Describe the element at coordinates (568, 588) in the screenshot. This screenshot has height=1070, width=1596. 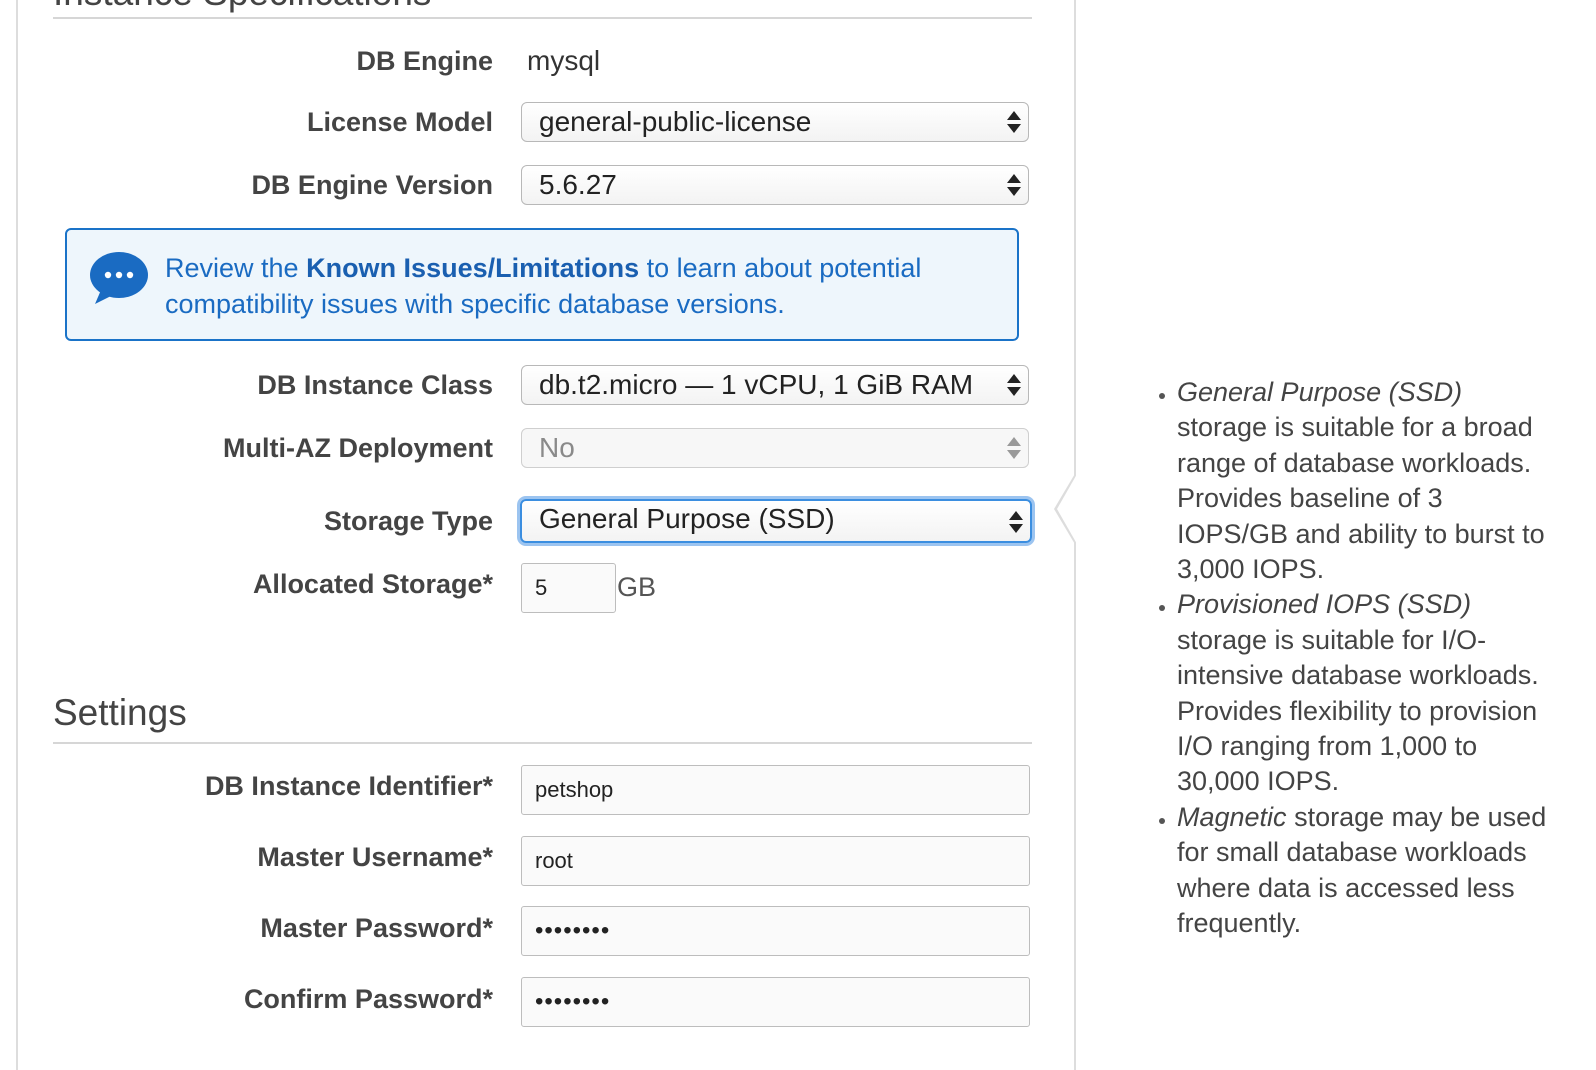
I see `allocated-storage-input: 5` at that location.